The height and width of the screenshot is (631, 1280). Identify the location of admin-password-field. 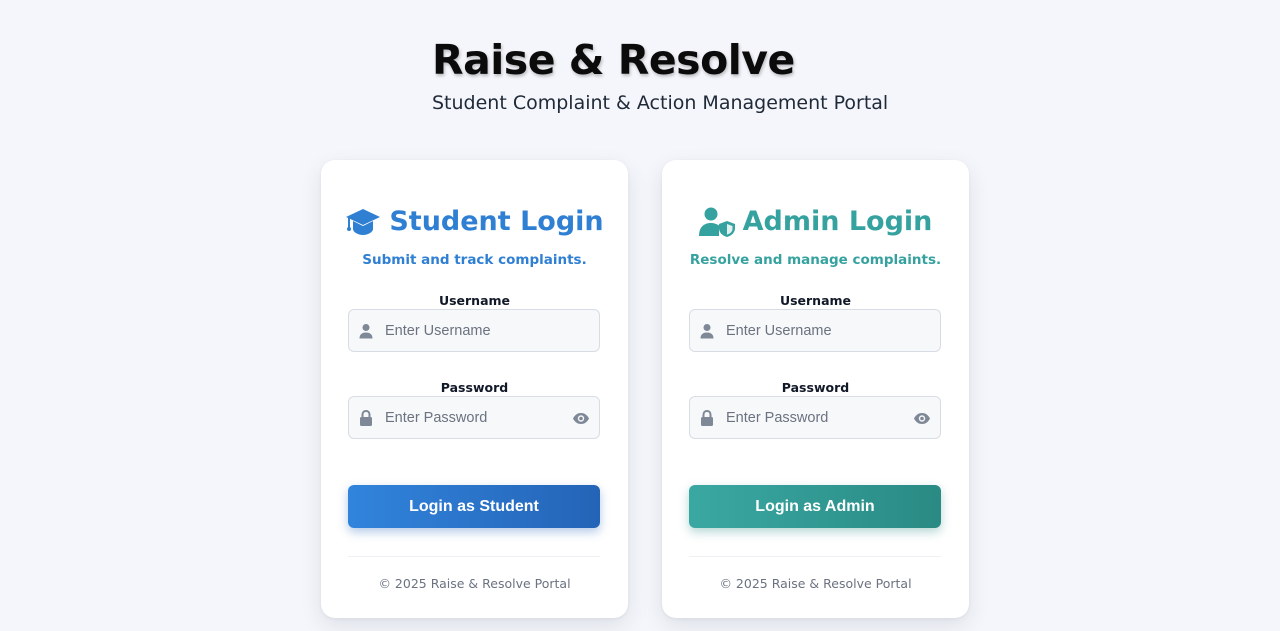
(815, 417).